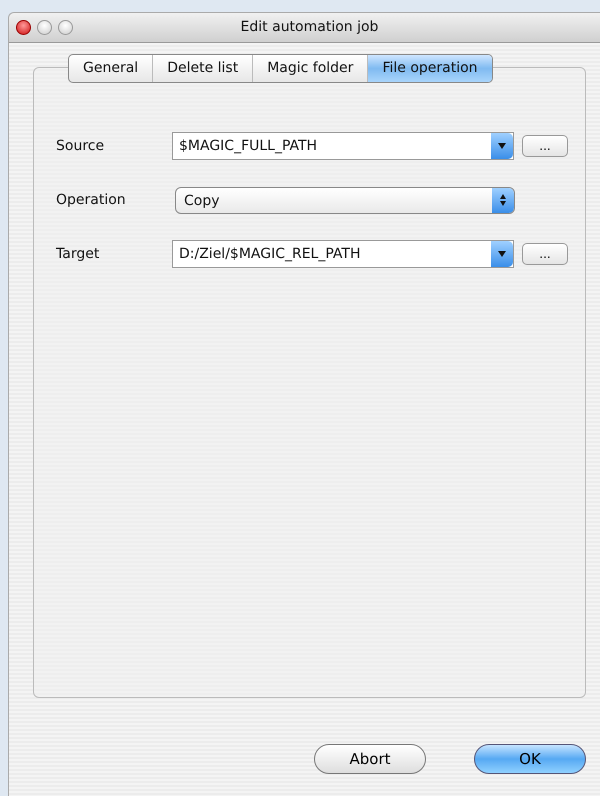 The width and height of the screenshot is (600, 796). I want to click on popup-menu: Copy, so click(345, 200).